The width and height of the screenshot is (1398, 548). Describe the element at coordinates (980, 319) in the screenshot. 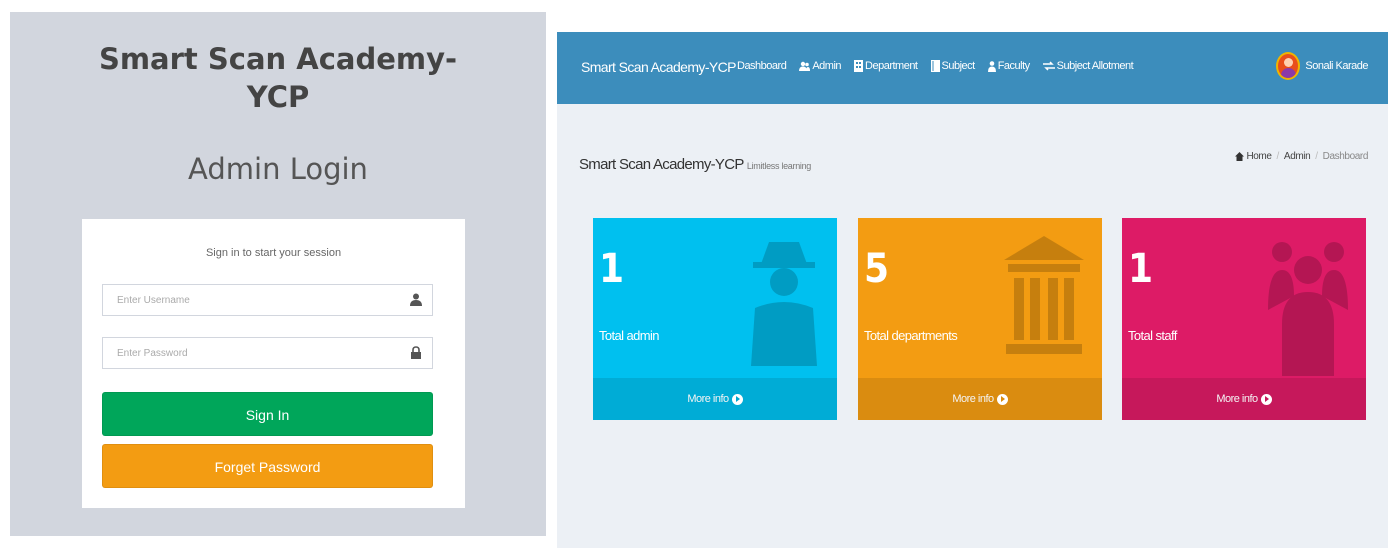

I see `stat-box-departments: 5 Total departments More info` at that location.